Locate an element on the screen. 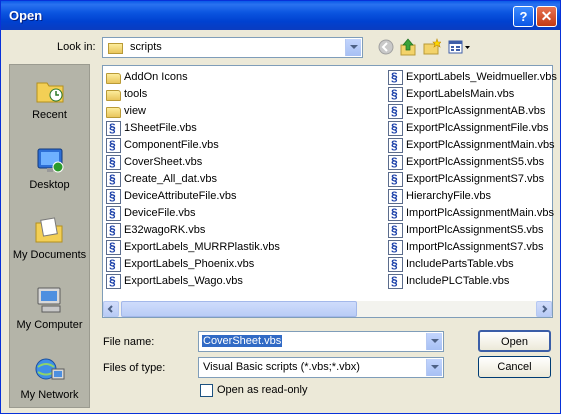  scroll-thumb is located at coordinates (239, 309).